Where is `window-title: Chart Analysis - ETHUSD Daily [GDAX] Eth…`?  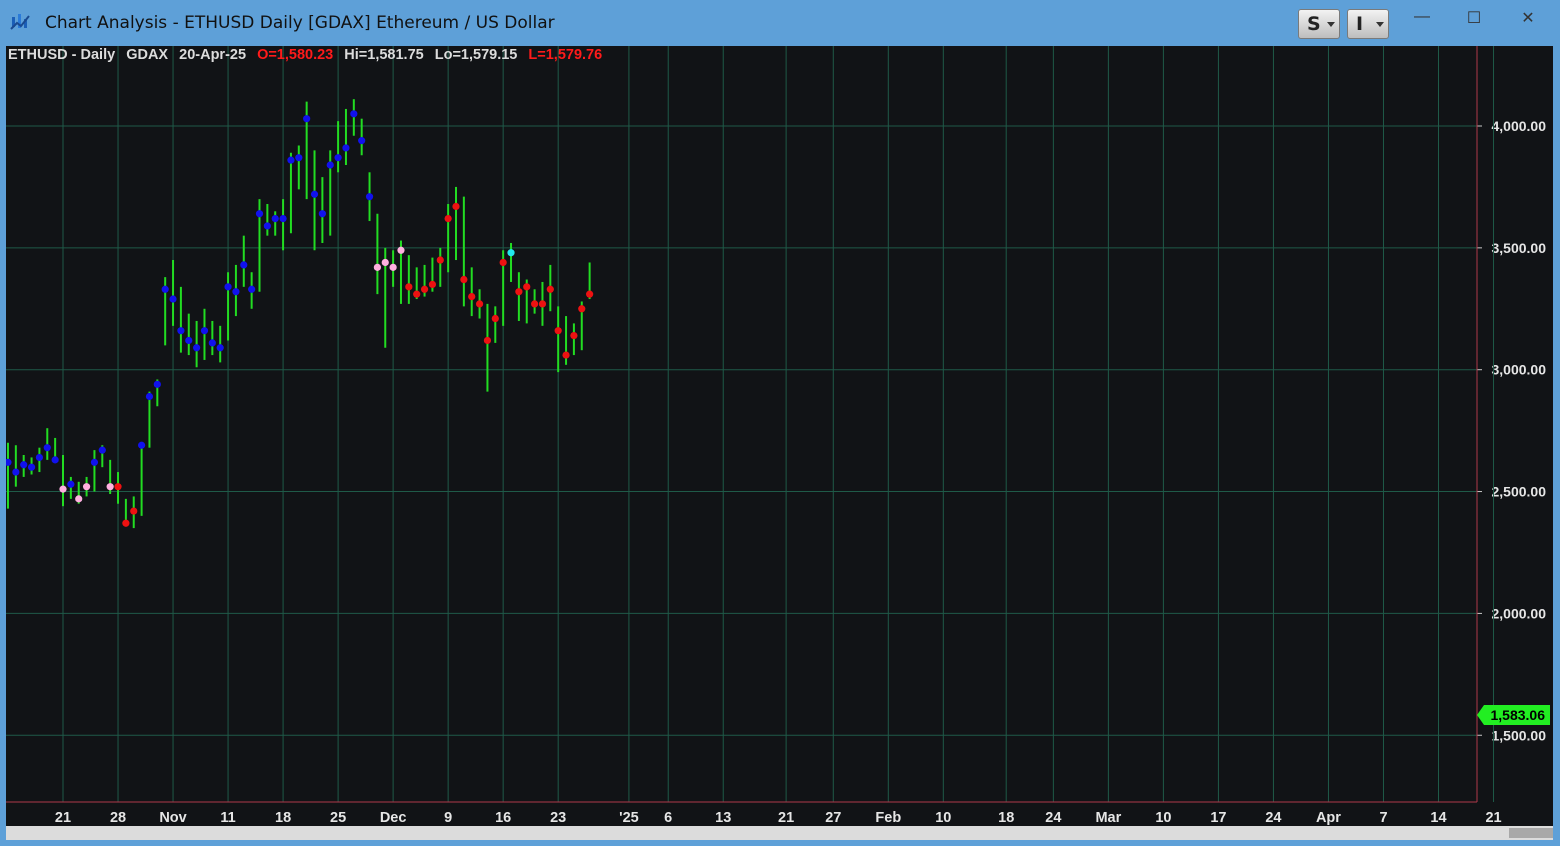
window-title: Chart Analysis - ETHUSD Daily [GDAX] Eth… is located at coordinates (300, 23).